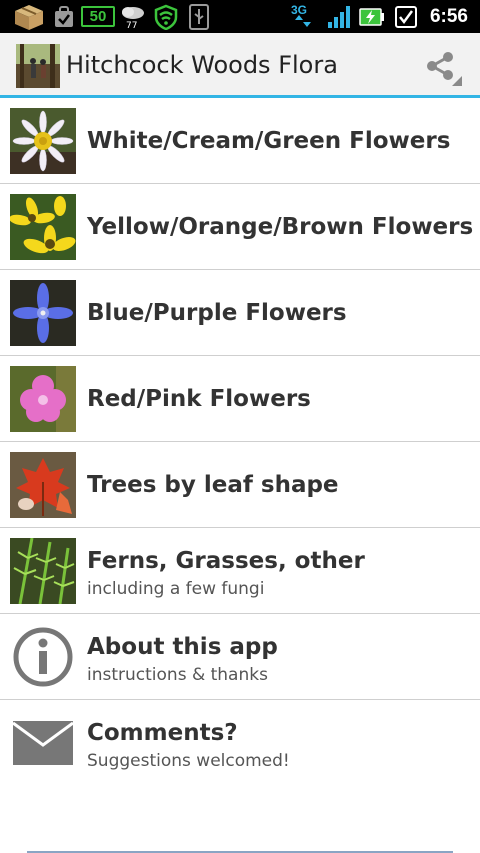  Describe the element at coordinates (176, 589) in the screenshot. I see `menu-item-subtitle: including a few fungi` at that location.